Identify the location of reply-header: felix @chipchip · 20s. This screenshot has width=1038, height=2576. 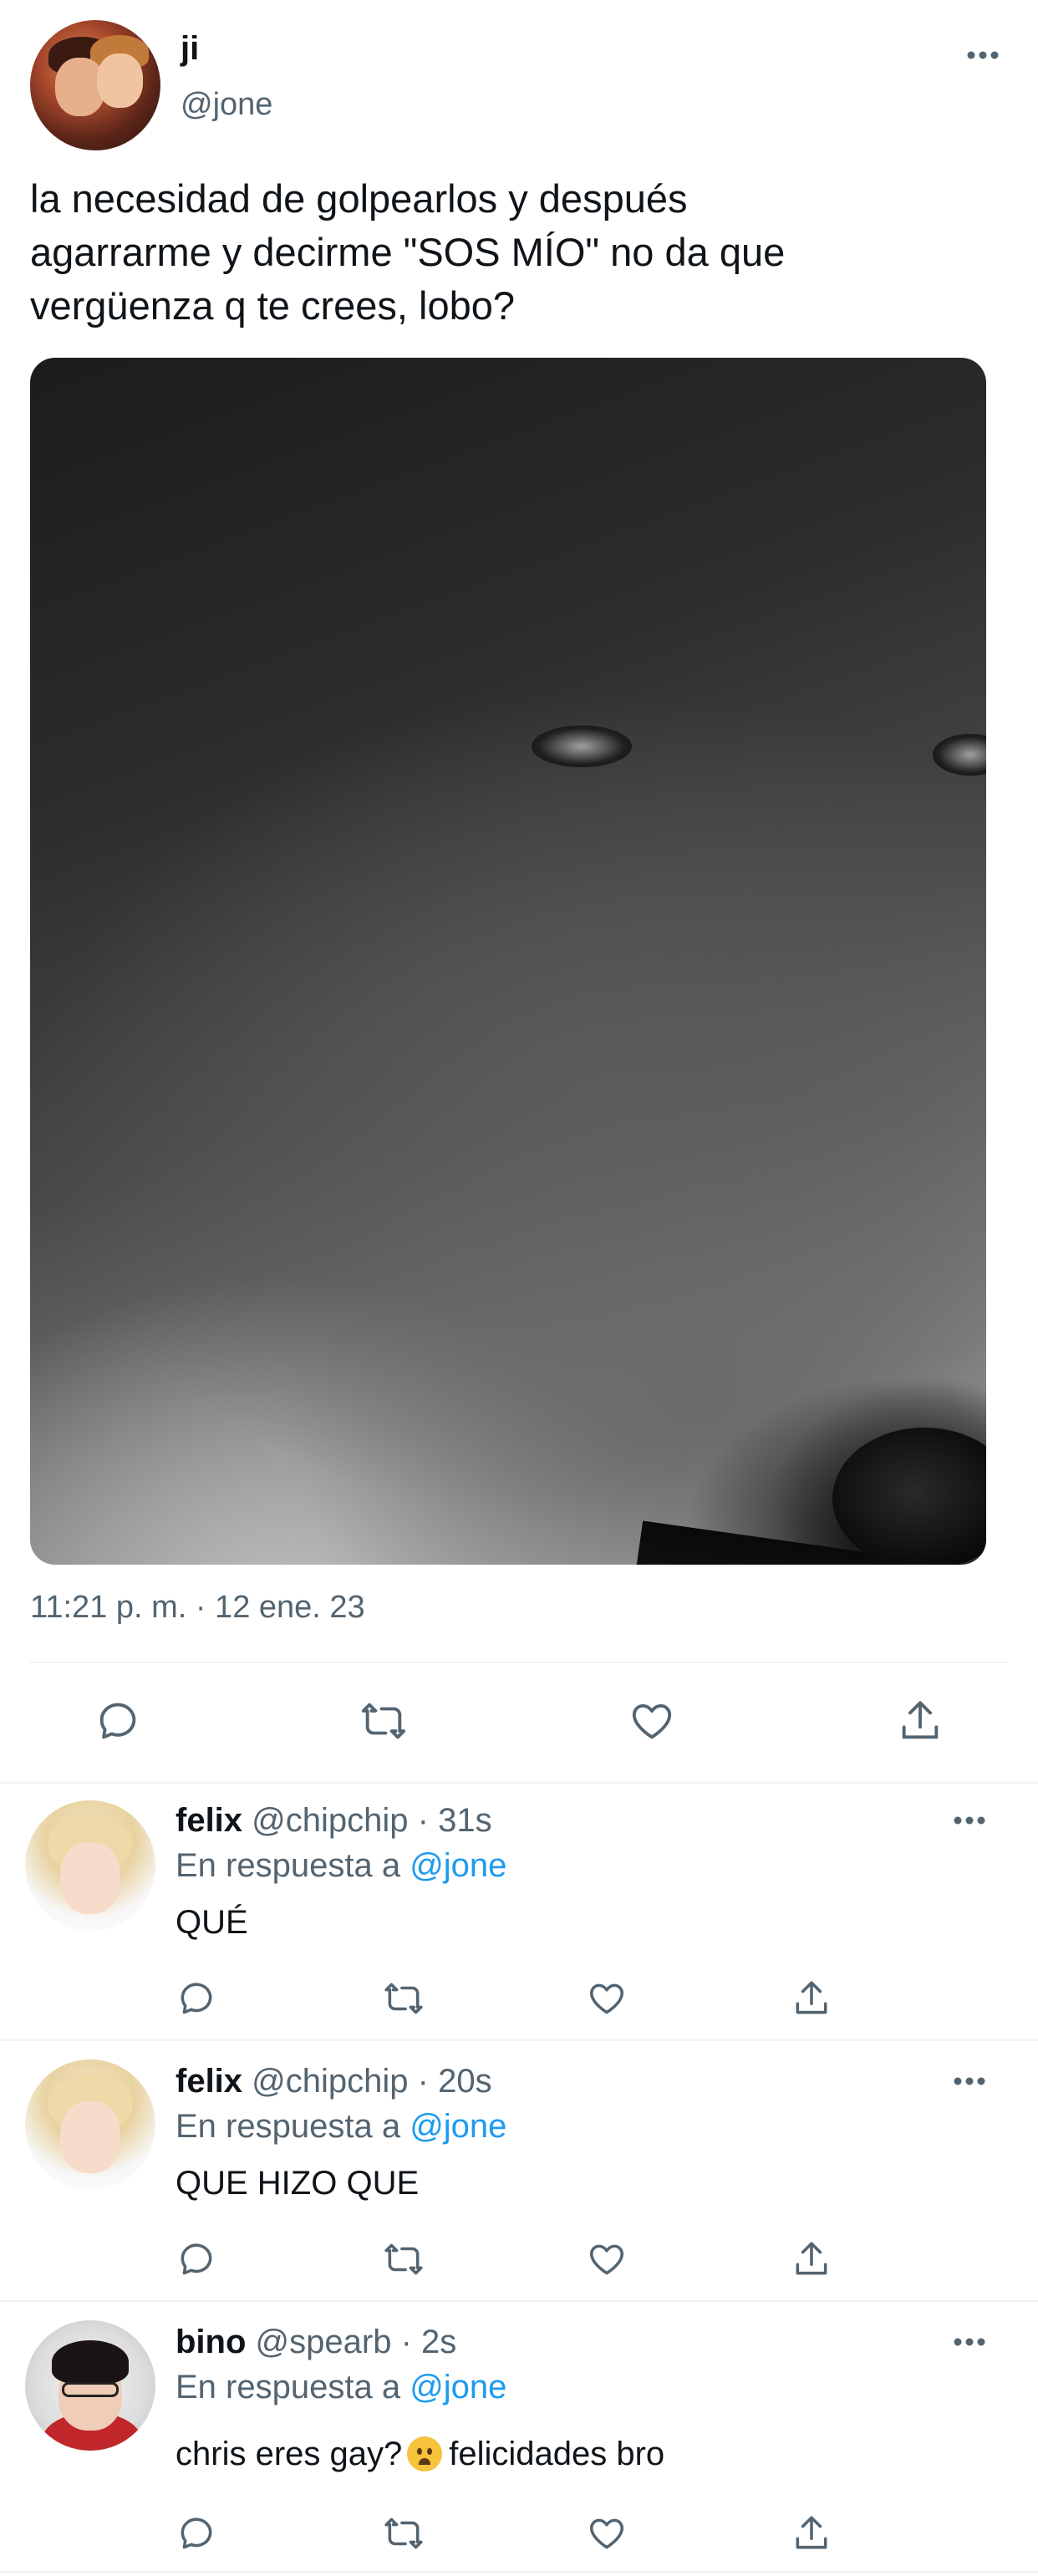
(334, 2081).